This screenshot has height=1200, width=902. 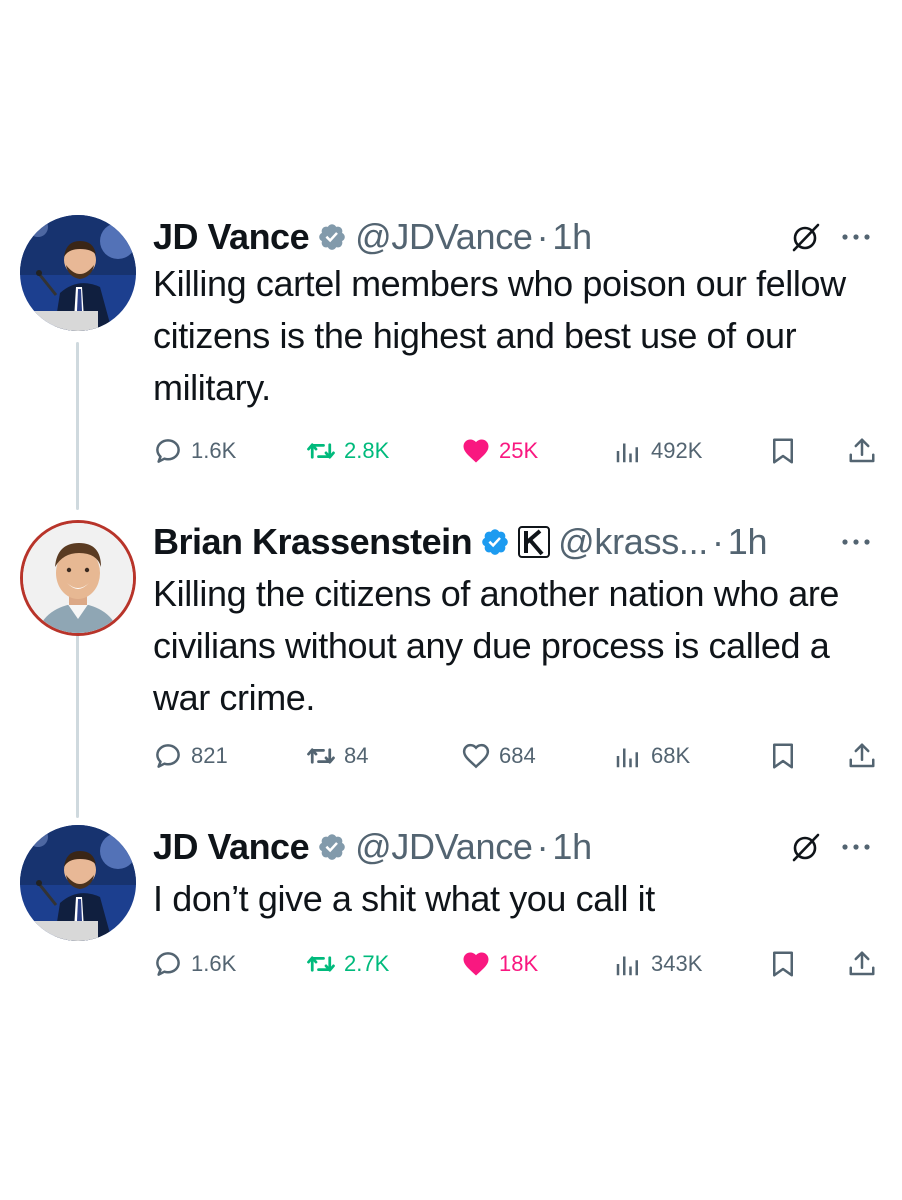 What do you see at coordinates (498, 756) in the screenshot?
I see `like-button: 684` at bounding box center [498, 756].